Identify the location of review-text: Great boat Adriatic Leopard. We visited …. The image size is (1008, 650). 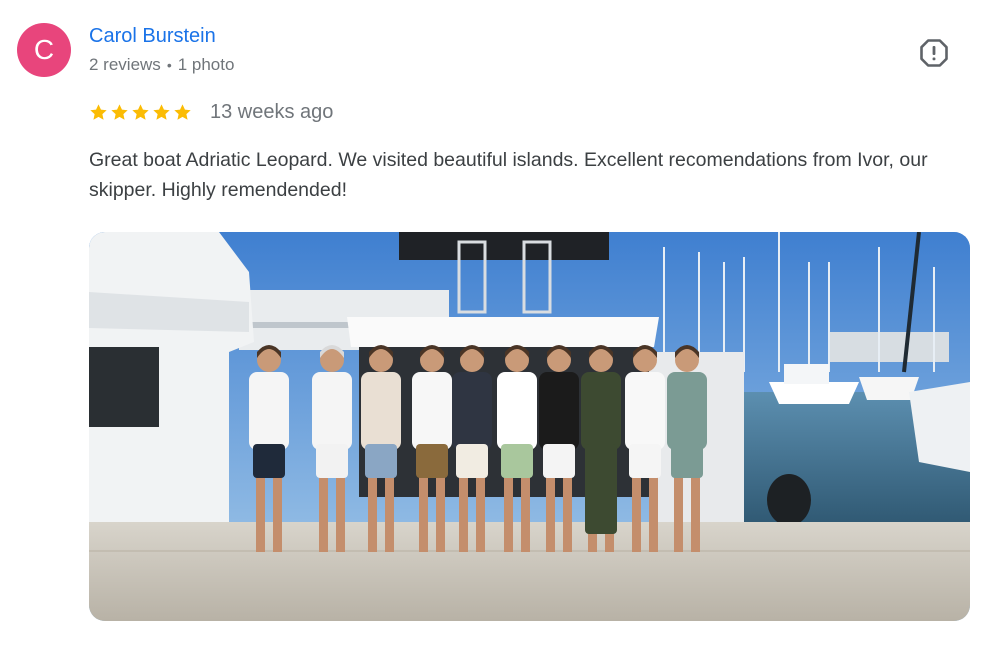
(508, 175).